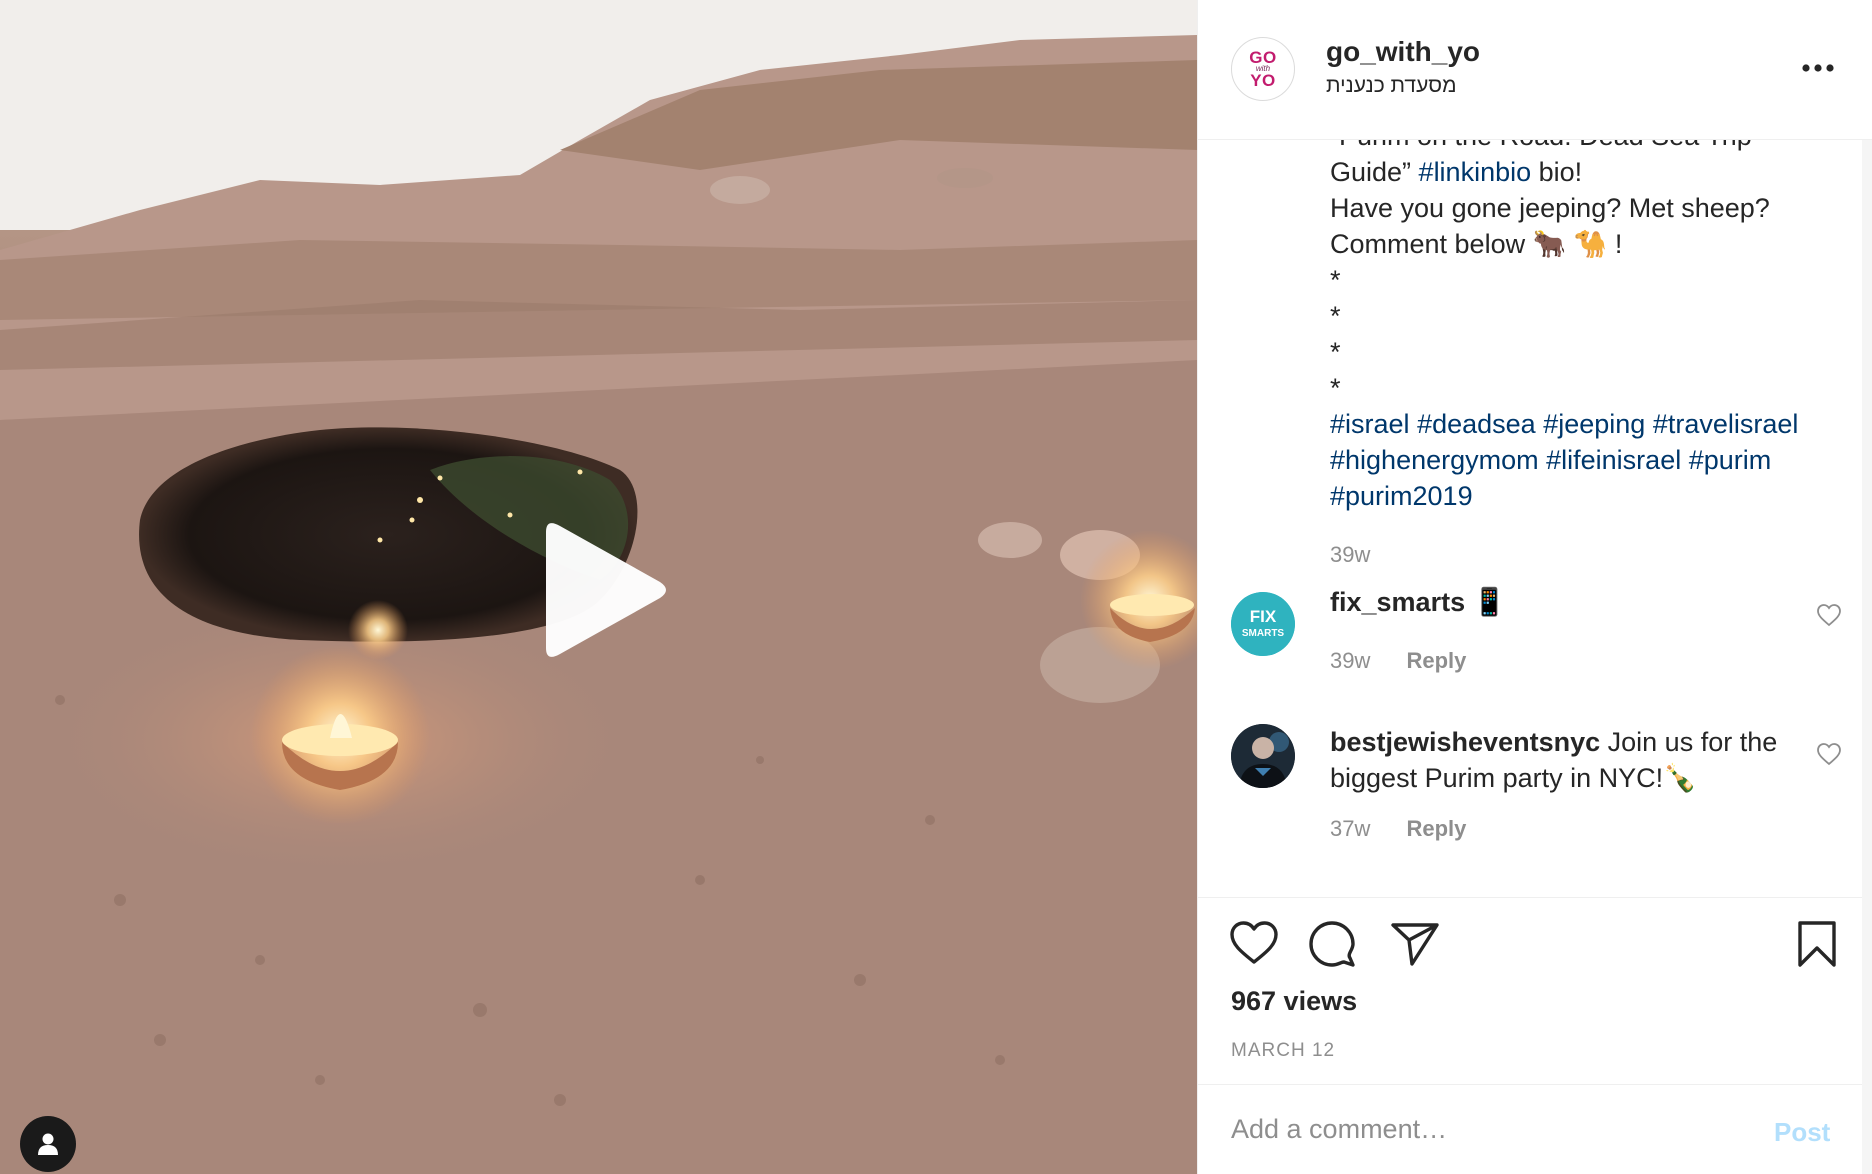 This screenshot has width=1872, height=1174. Describe the element at coordinates (1481, 1129) in the screenshot. I see `comment-input` at that location.